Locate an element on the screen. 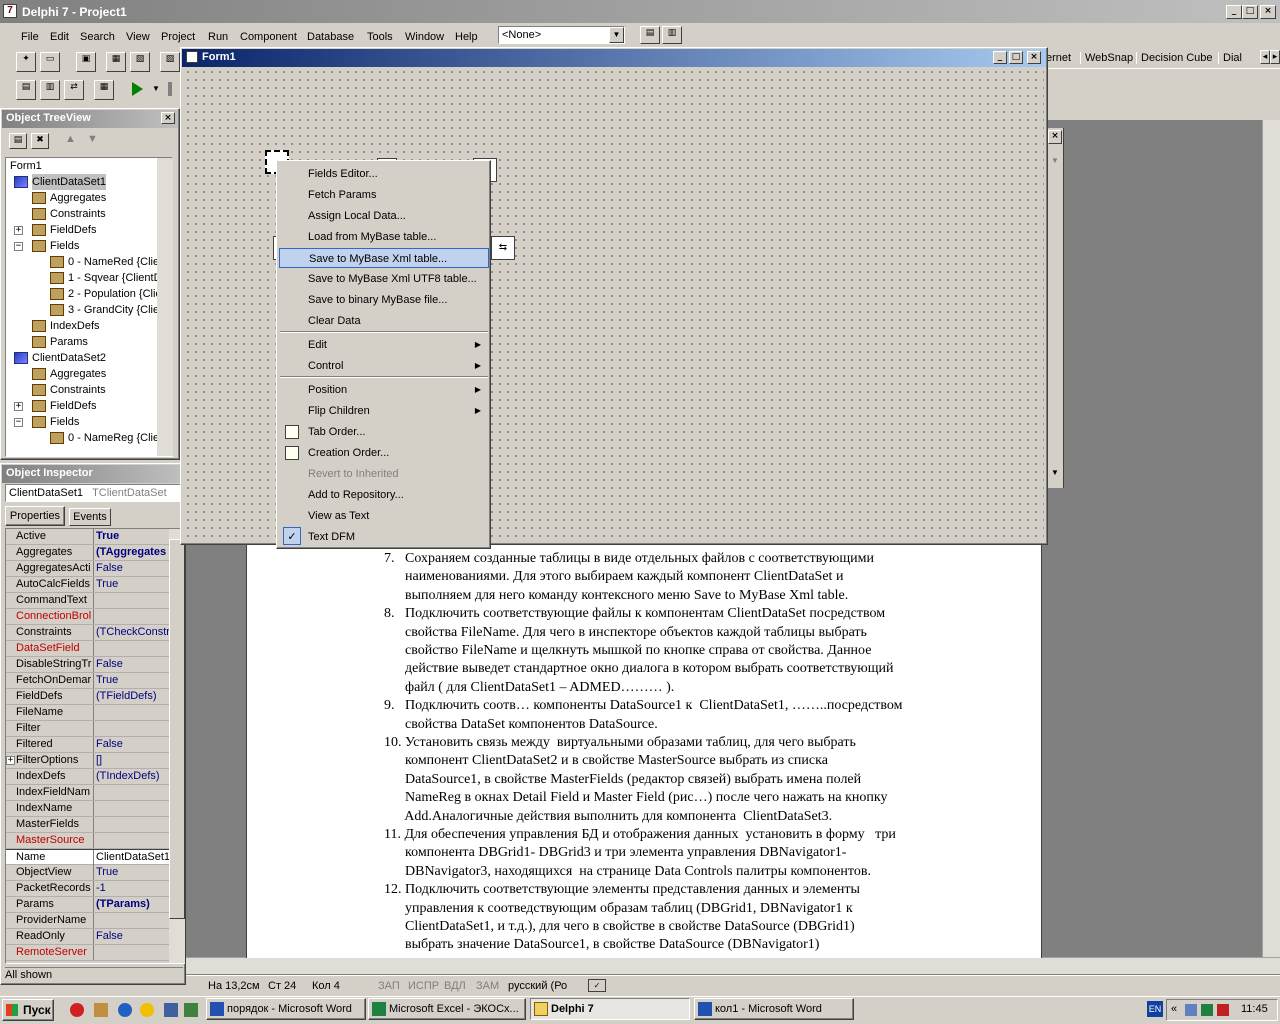  tree-new-item-icon: ▤ is located at coordinates (18, 141).